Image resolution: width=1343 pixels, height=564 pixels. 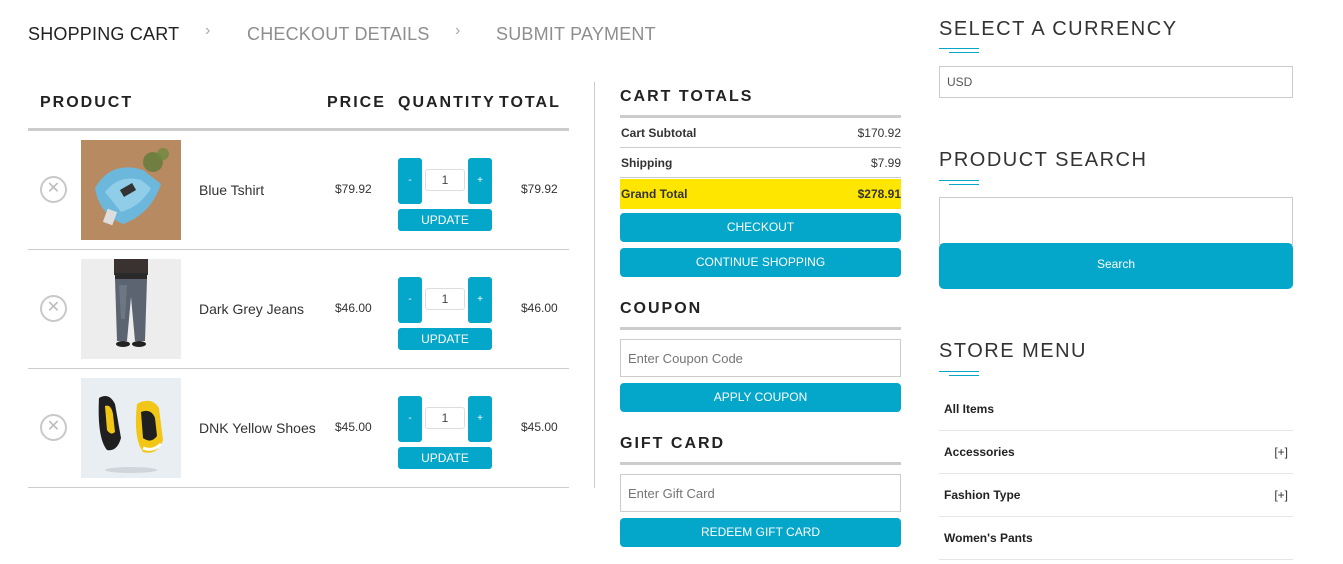 I want to click on grand-total-value: $278.91, so click(x=879, y=194).